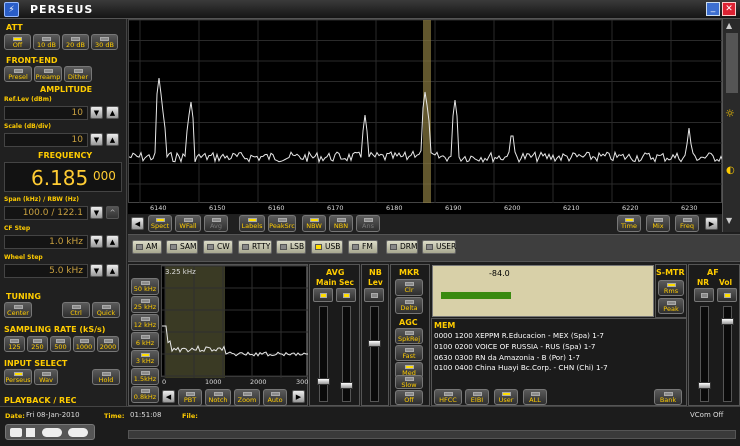 This screenshot has height=446, width=740. What do you see at coordinates (46, 271) in the screenshot?
I see `wheel-step-input: 5.0 kHz` at bounding box center [46, 271].